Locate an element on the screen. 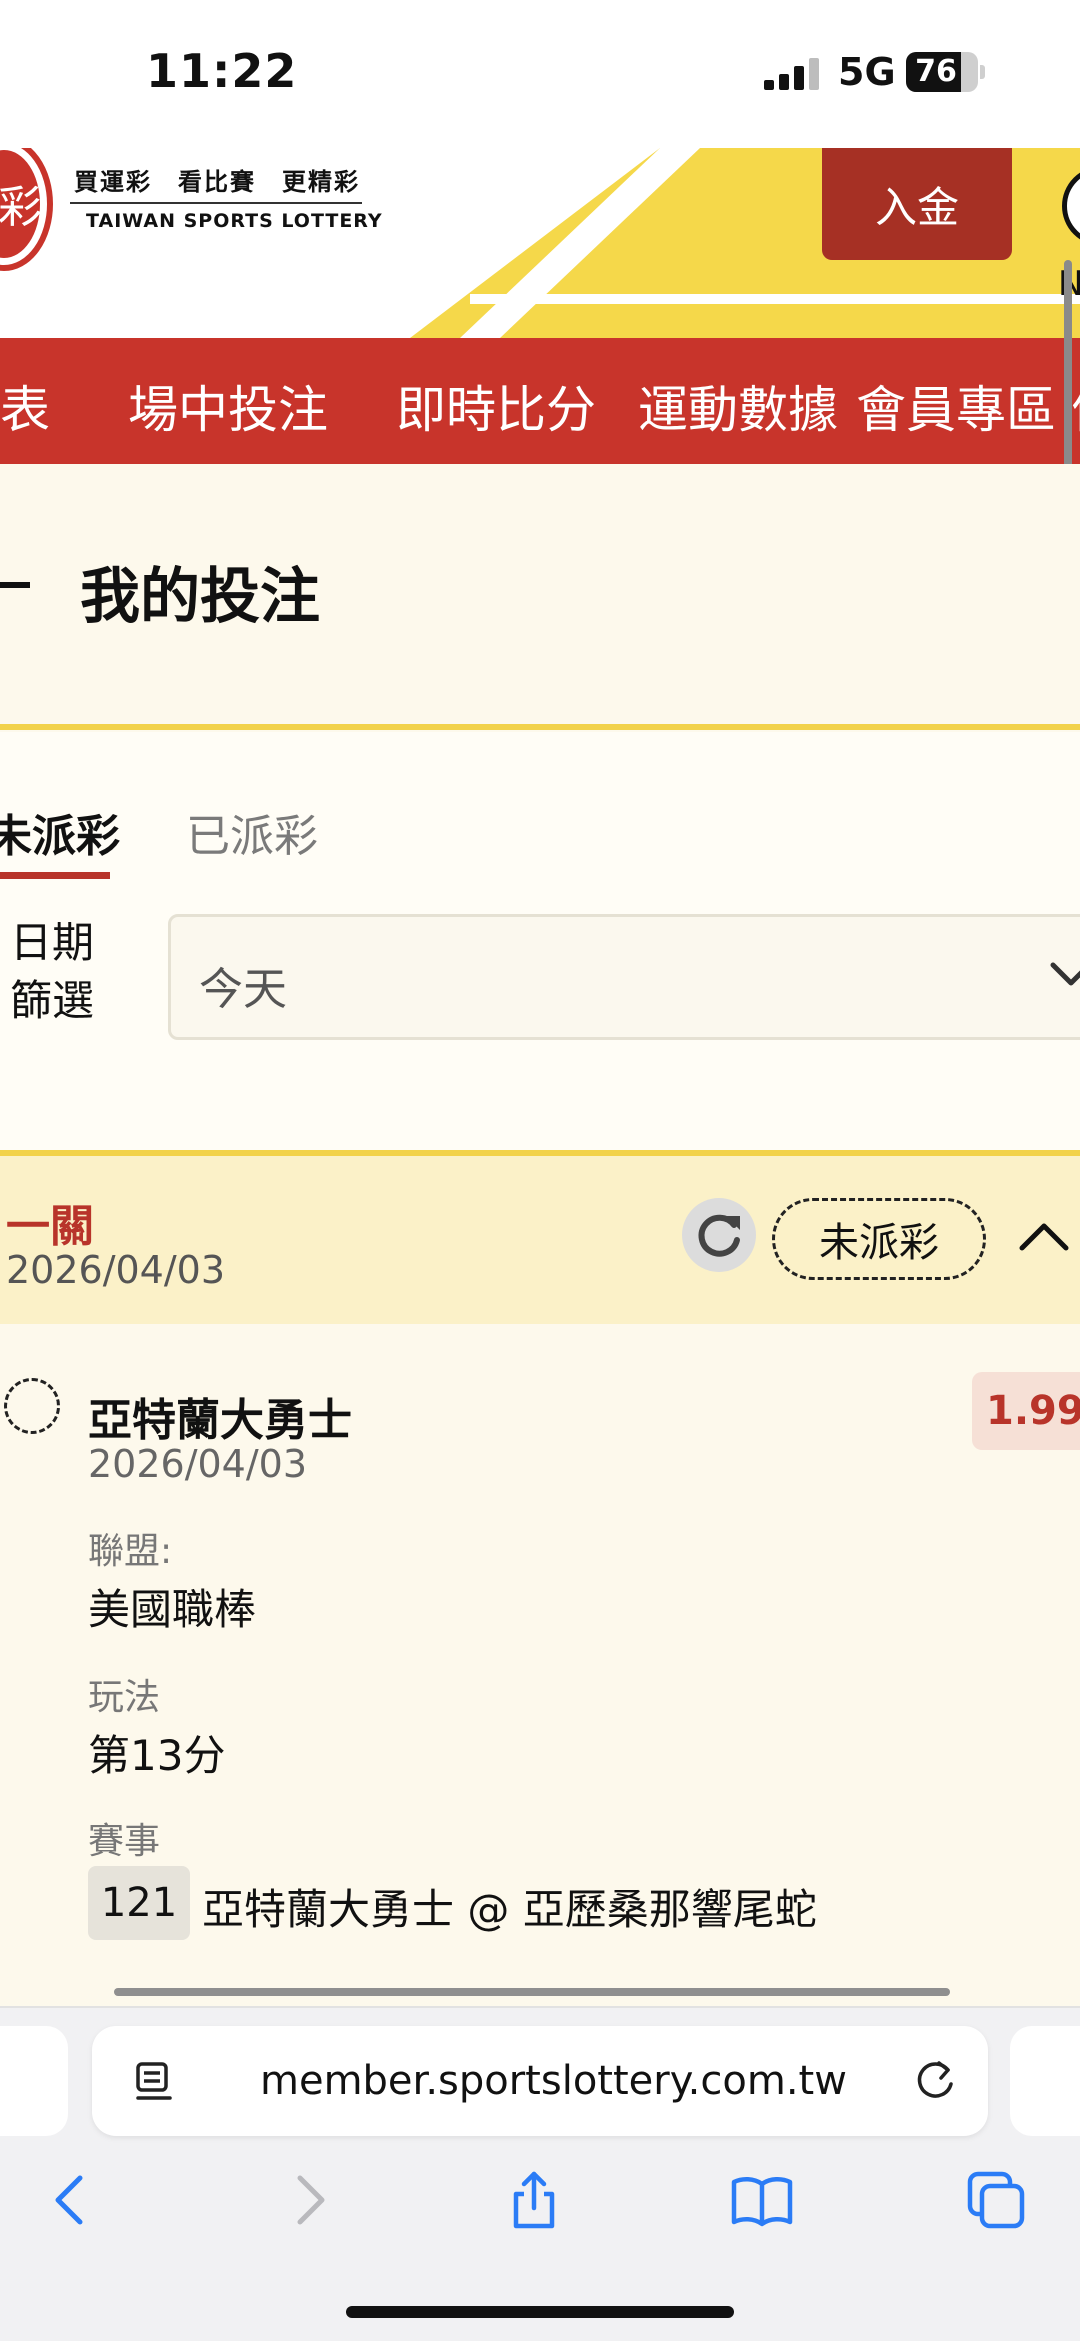 This screenshot has width=1080, height=2341. next-tab-preview is located at coordinates (1045, 2081).